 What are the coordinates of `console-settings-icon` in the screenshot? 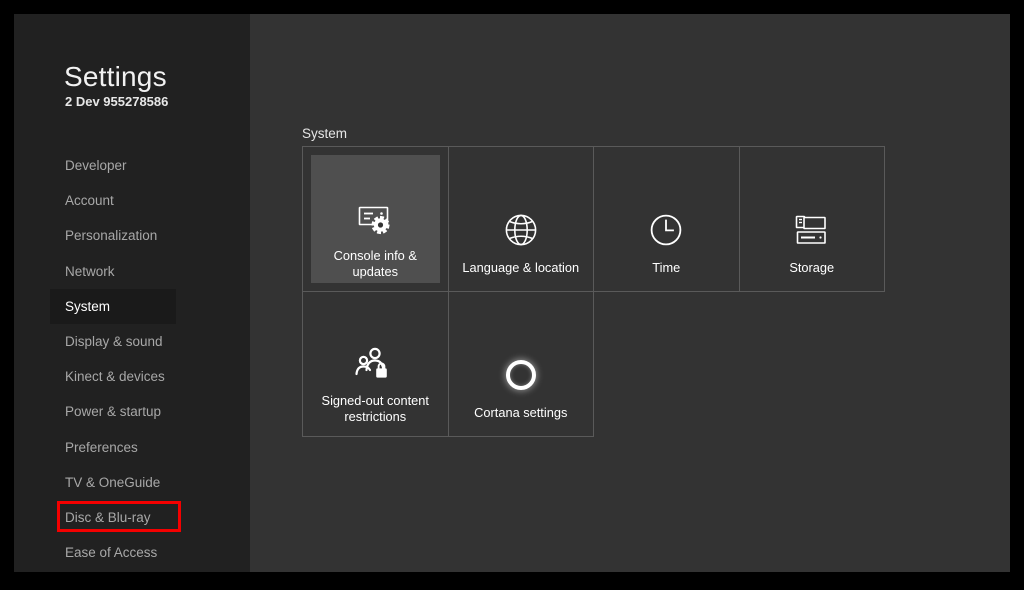 It's located at (375, 218).